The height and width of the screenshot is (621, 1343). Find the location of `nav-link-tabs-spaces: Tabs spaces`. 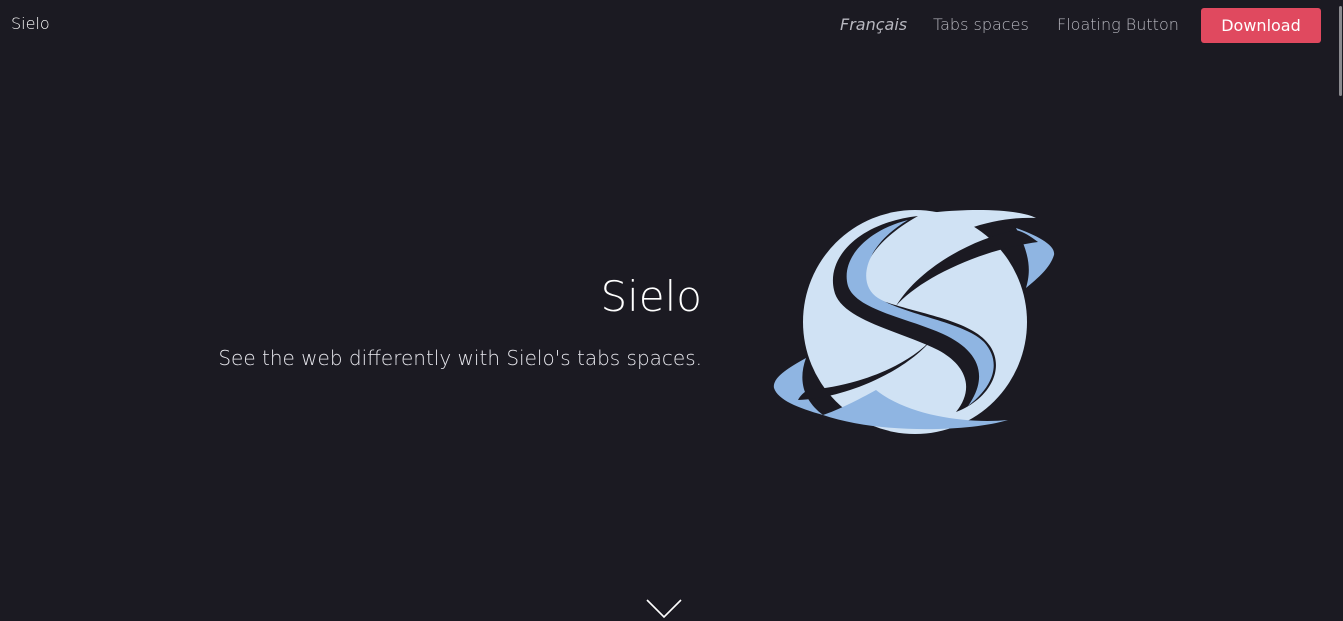

nav-link-tabs-spaces: Tabs spaces is located at coordinates (981, 24).